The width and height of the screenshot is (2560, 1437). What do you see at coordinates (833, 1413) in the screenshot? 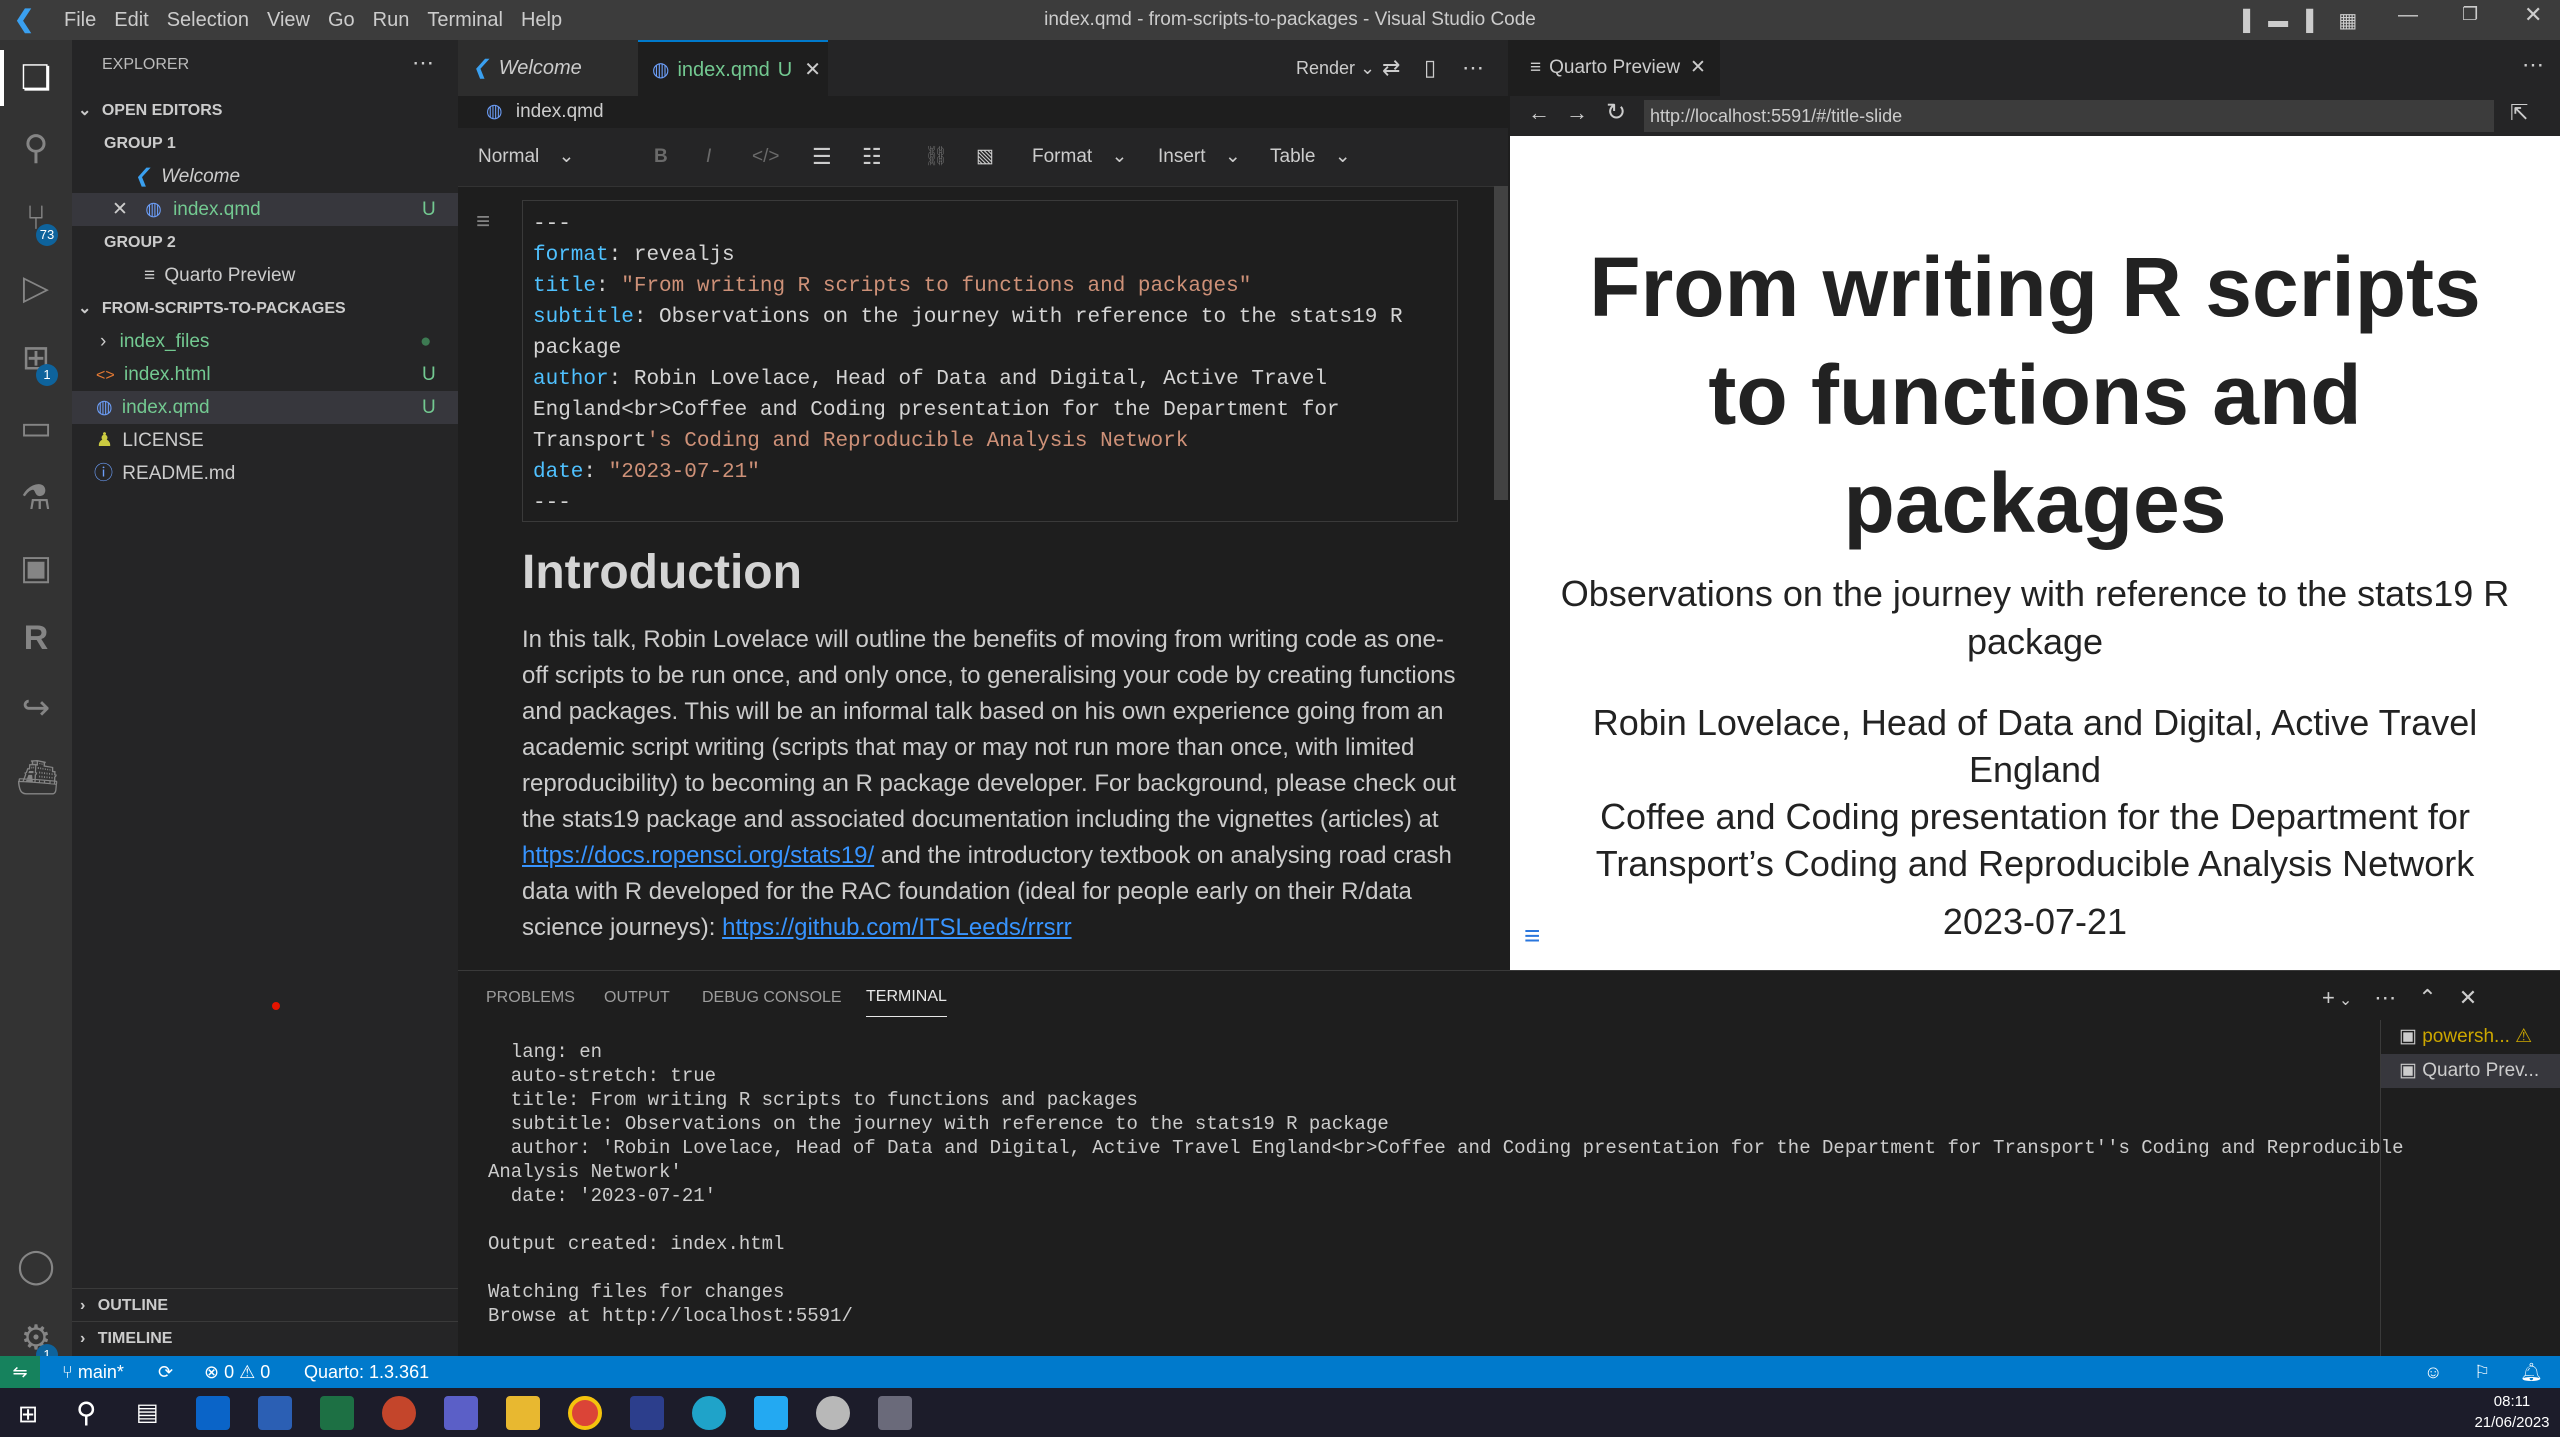
I see `remote-desktop-icon` at bounding box center [833, 1413].